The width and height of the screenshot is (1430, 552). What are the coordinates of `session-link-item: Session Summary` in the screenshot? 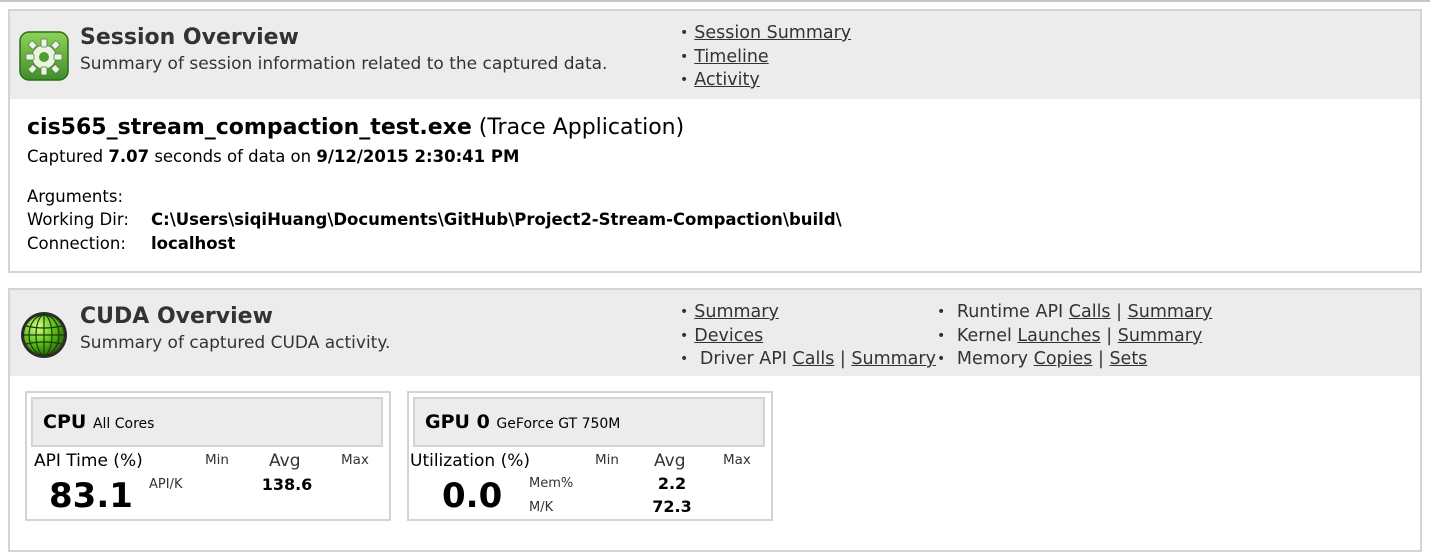 It's located at (765, 34).